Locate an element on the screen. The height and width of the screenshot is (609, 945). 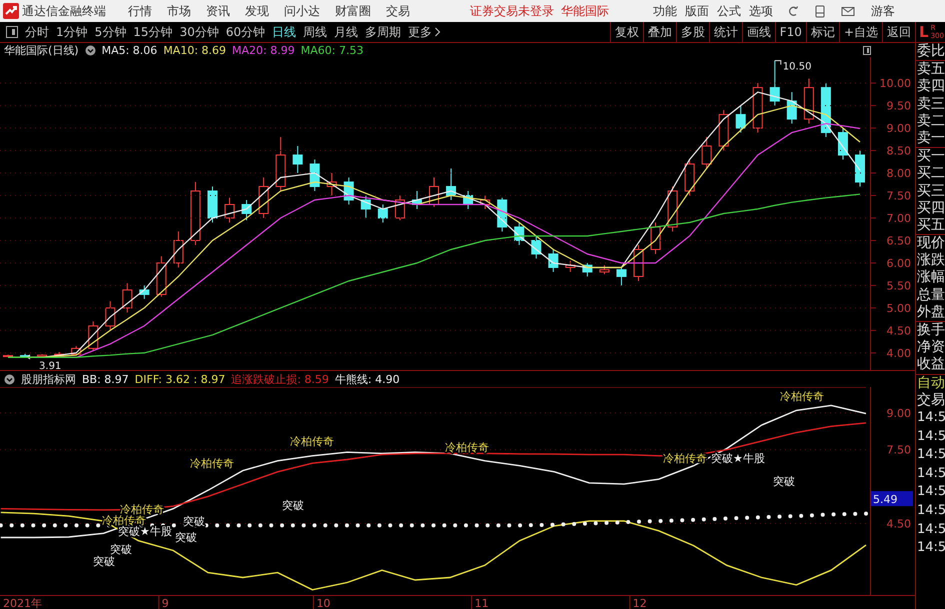
quote-label: 买二 is located at coordinates (930, 173).